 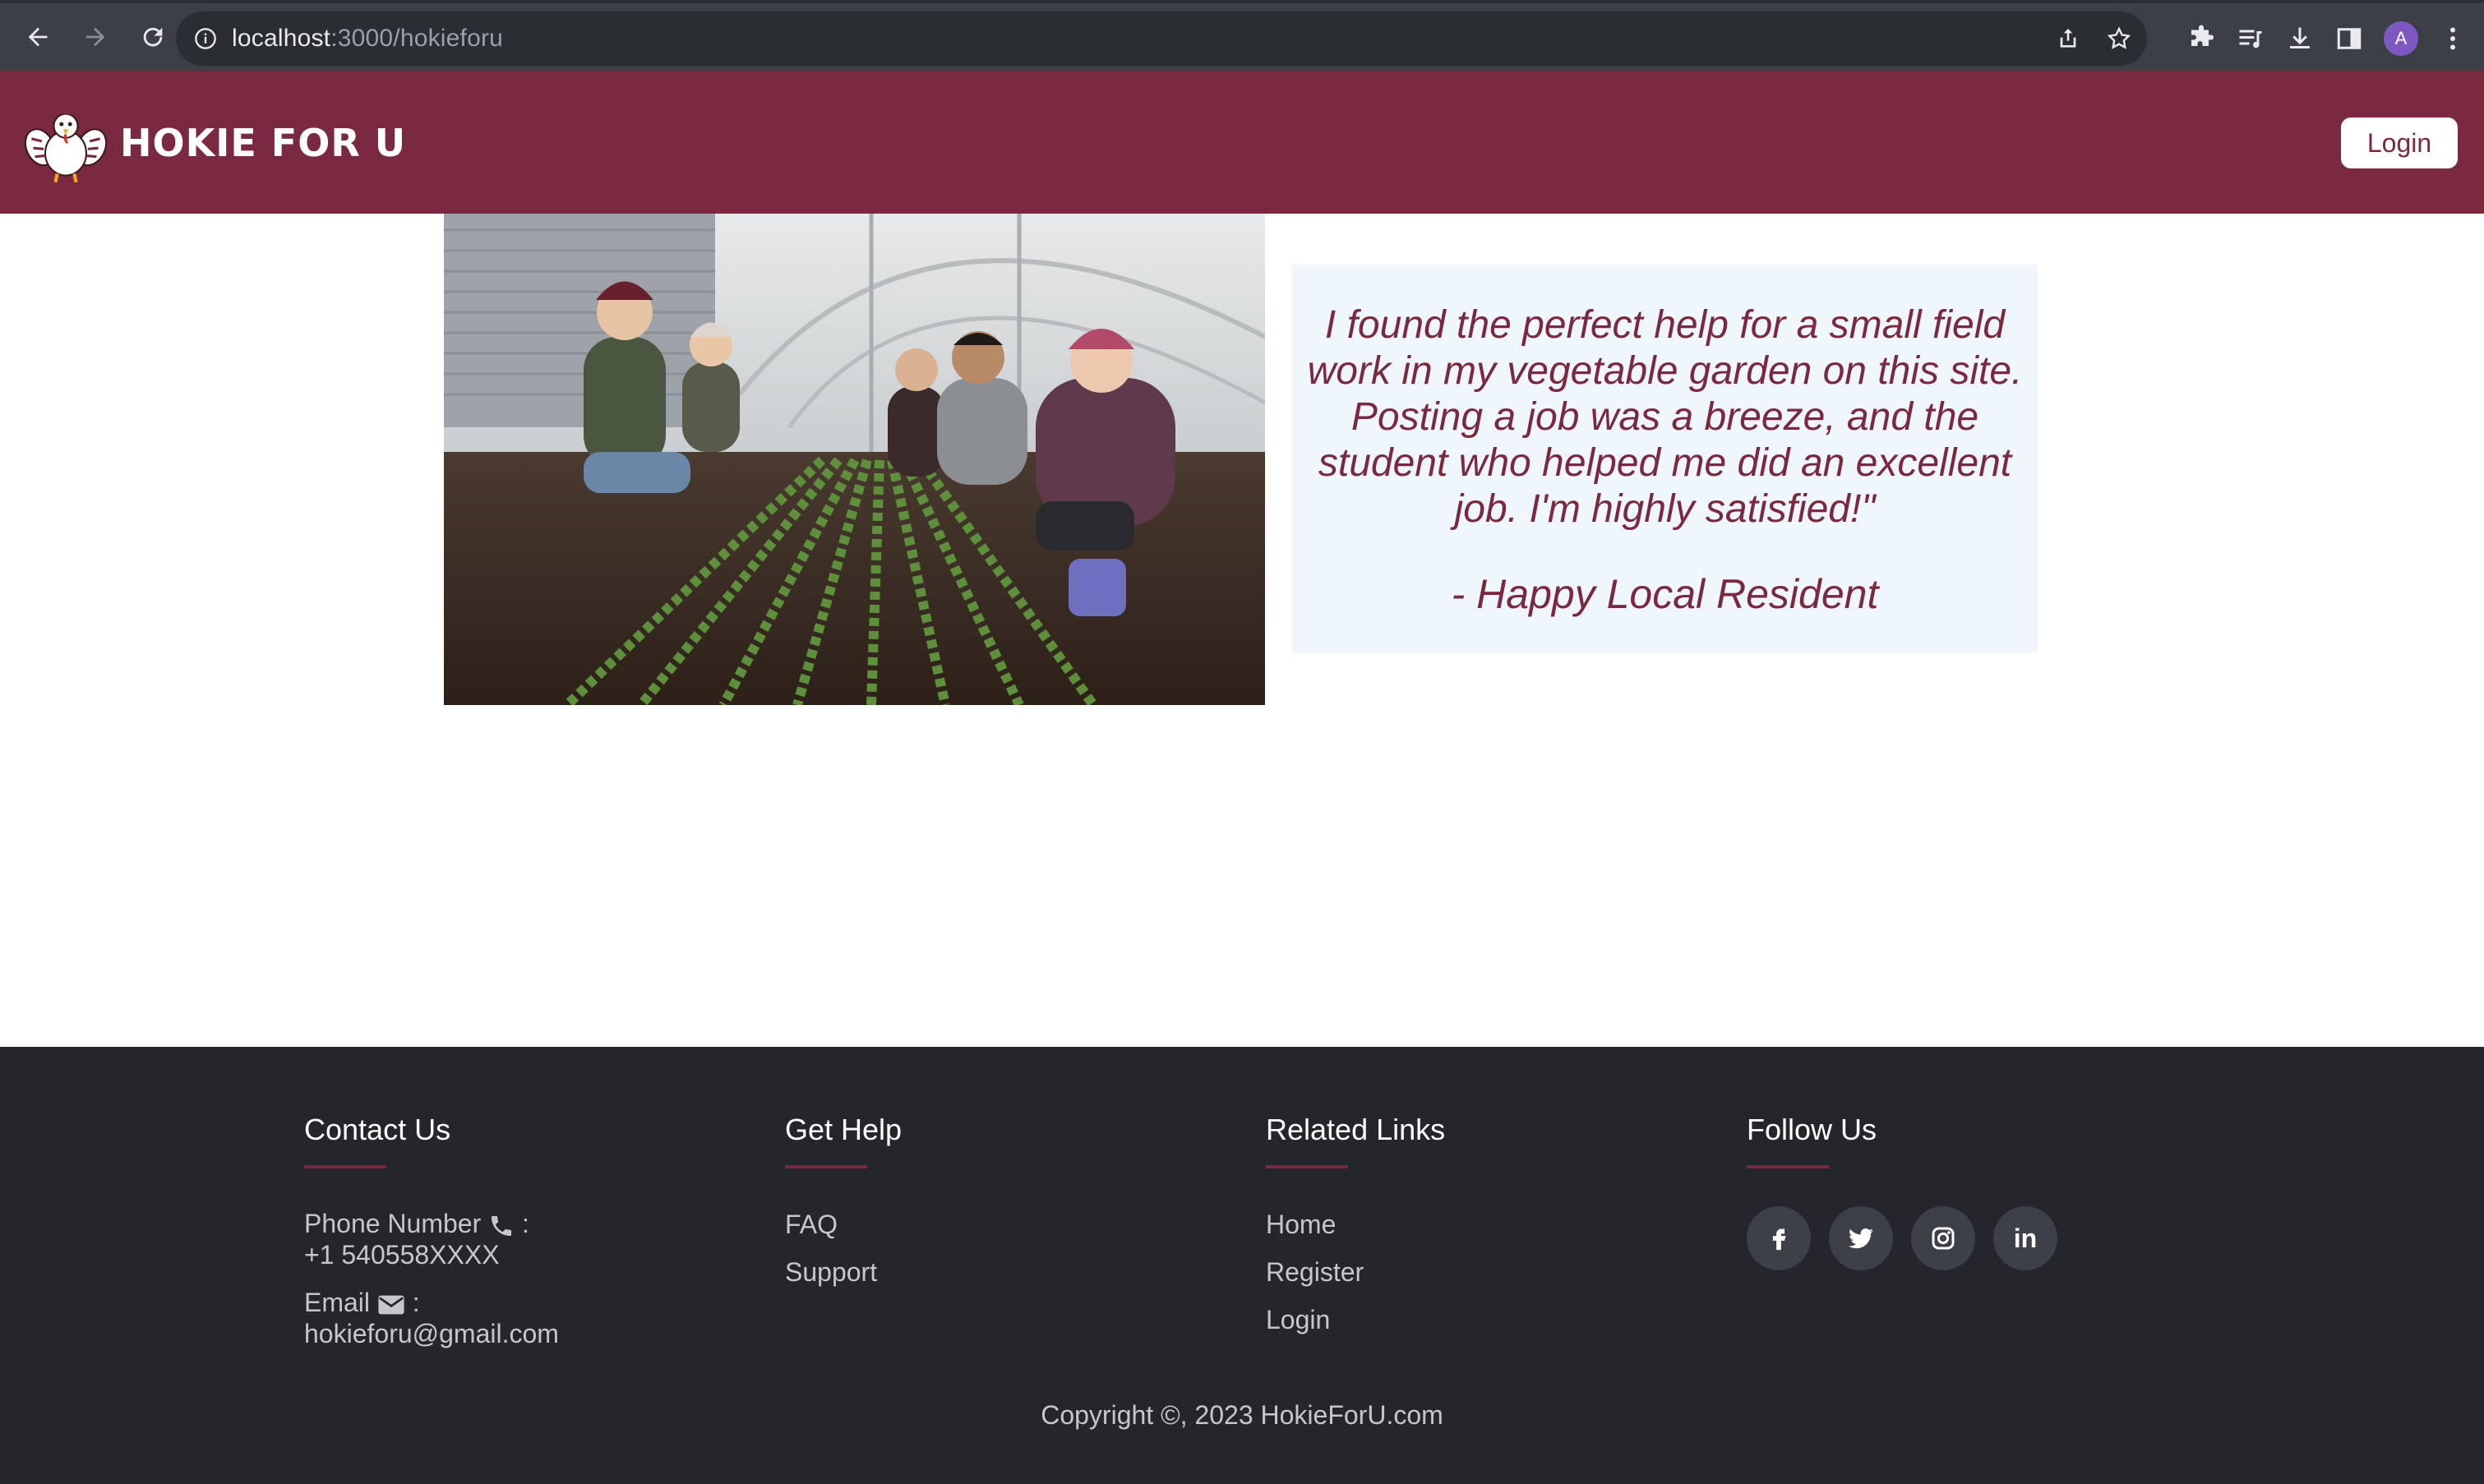 I want to click on contact-email: Email : hokieforu@gmail.com, so click(x=431, y=1318).